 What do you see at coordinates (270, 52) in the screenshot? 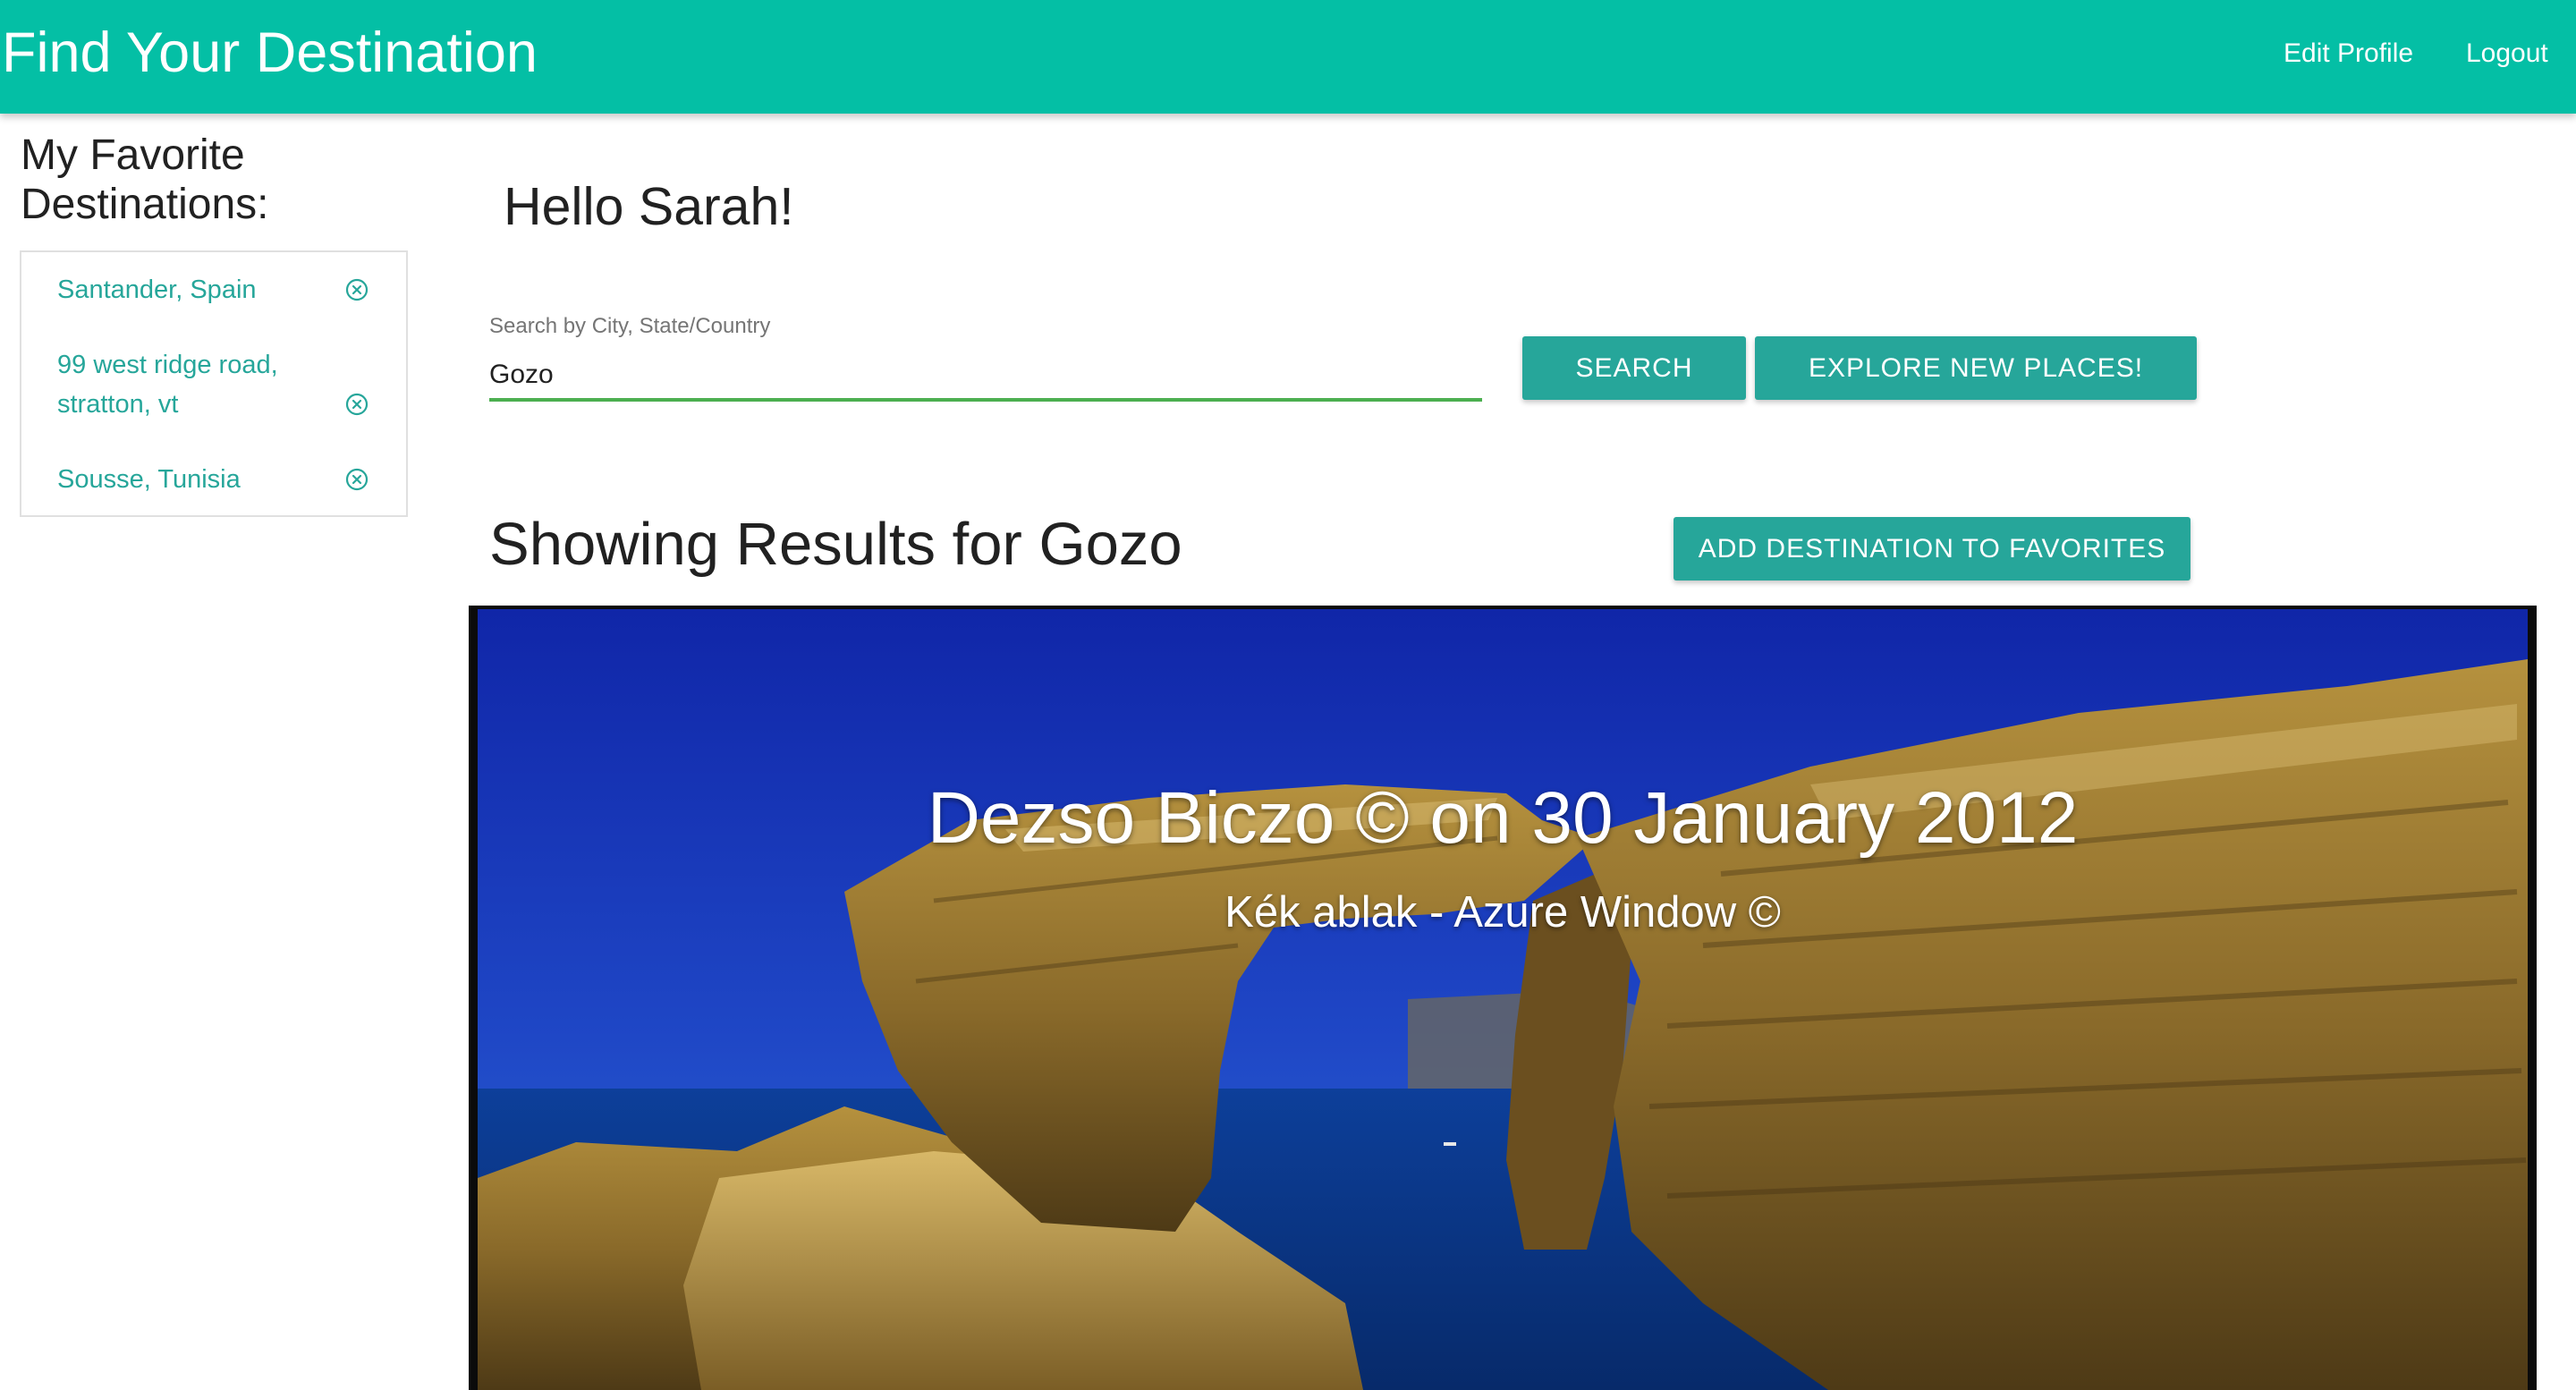
I see `app-title: Find Your Destination` at bounding box center [270, 52].